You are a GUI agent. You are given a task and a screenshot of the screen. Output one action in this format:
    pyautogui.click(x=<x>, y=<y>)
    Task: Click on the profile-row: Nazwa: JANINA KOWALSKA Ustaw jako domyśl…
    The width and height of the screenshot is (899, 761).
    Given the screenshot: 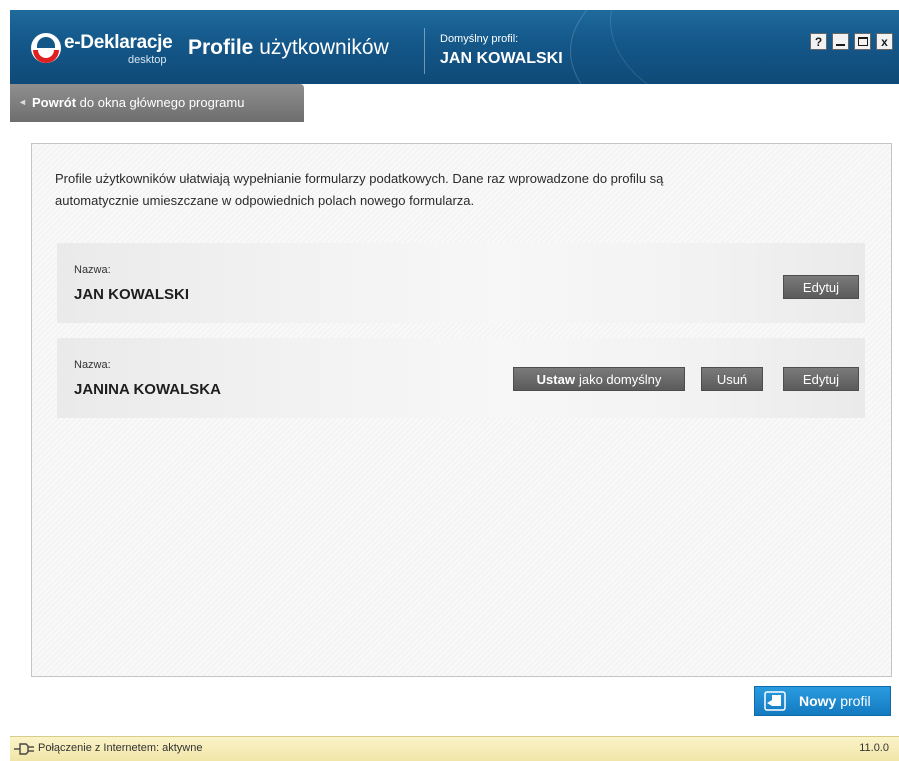 What is the action you would take?
    pyautogui.click(x=461, y=378)
    